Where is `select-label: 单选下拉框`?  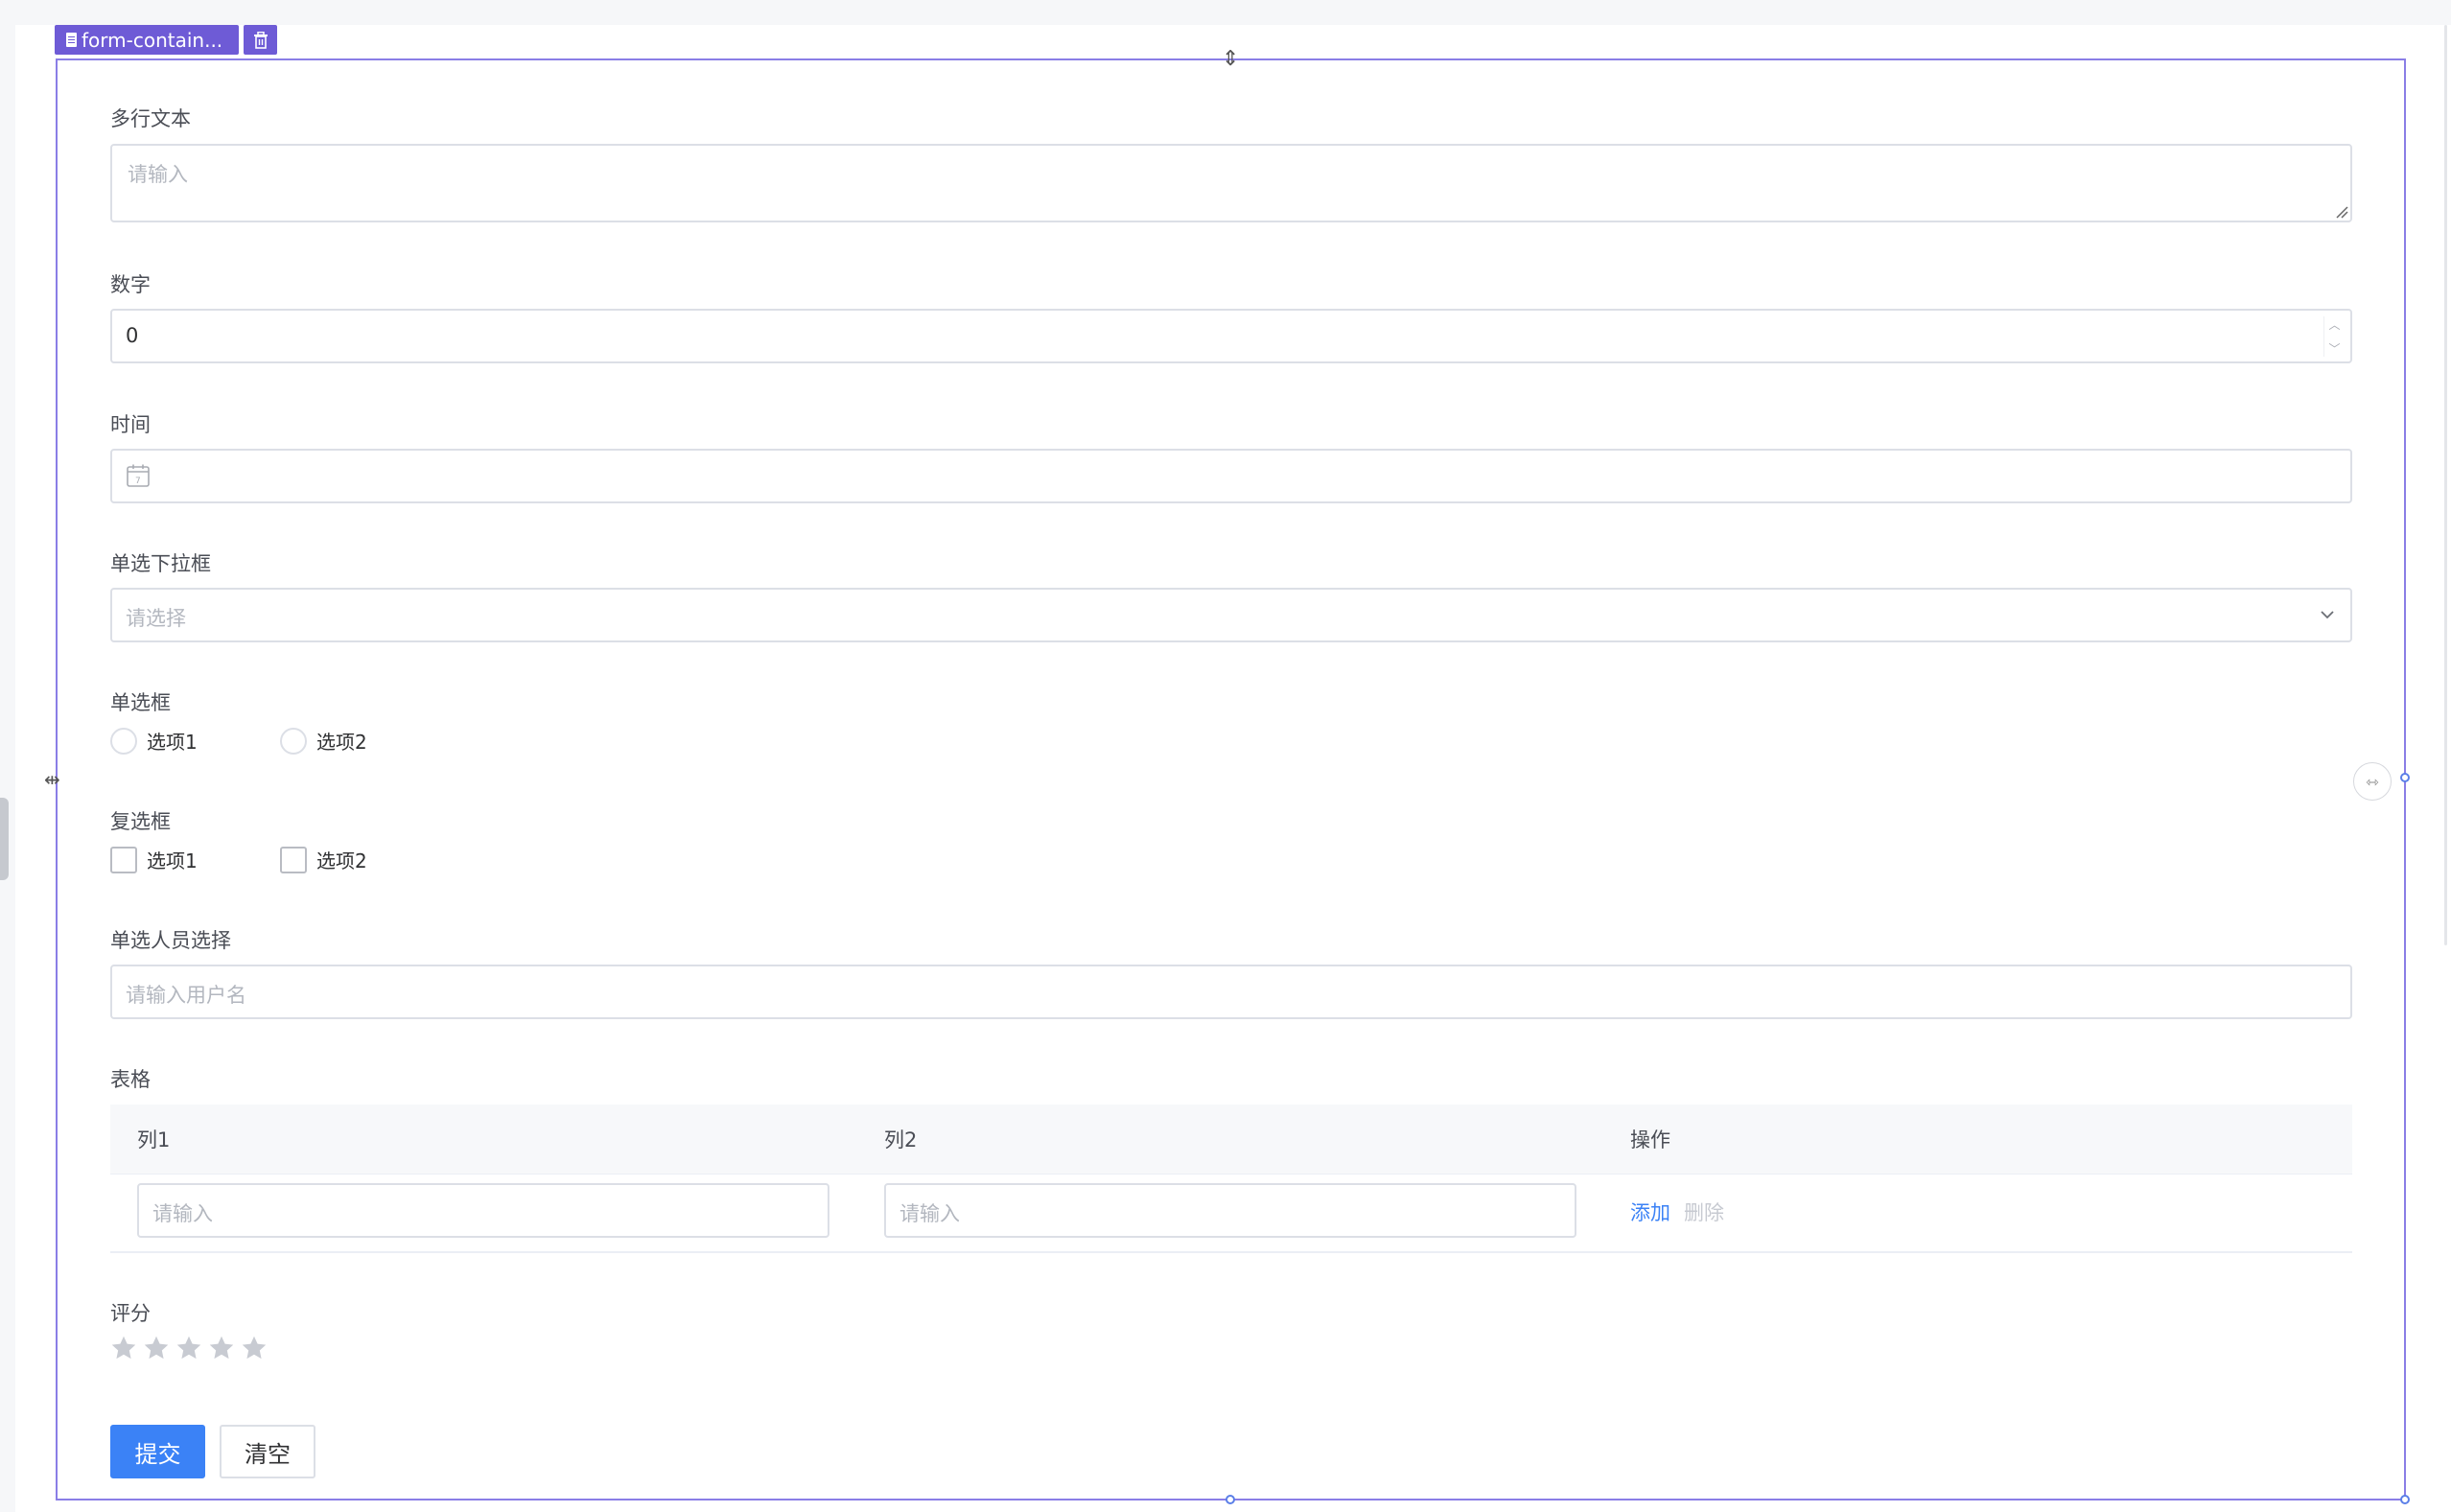 select-label: 单选下拉框 is located at coordinates (160, 563).